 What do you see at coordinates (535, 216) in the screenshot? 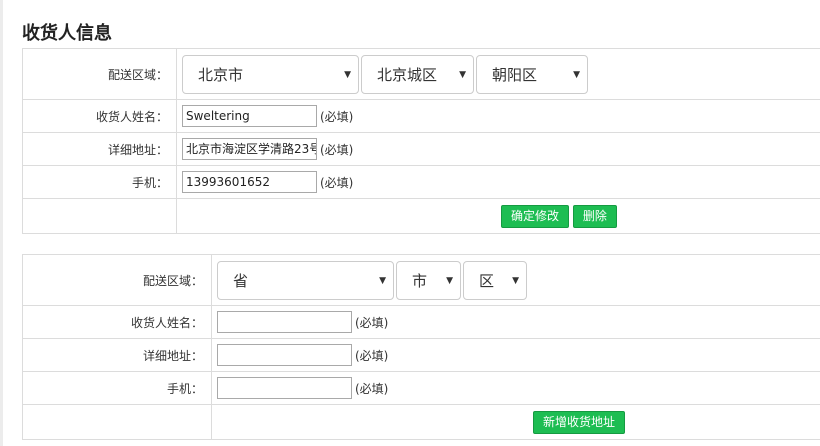
I see `confirm-edit-button: 确定修改` at bounding box center [535, 216].